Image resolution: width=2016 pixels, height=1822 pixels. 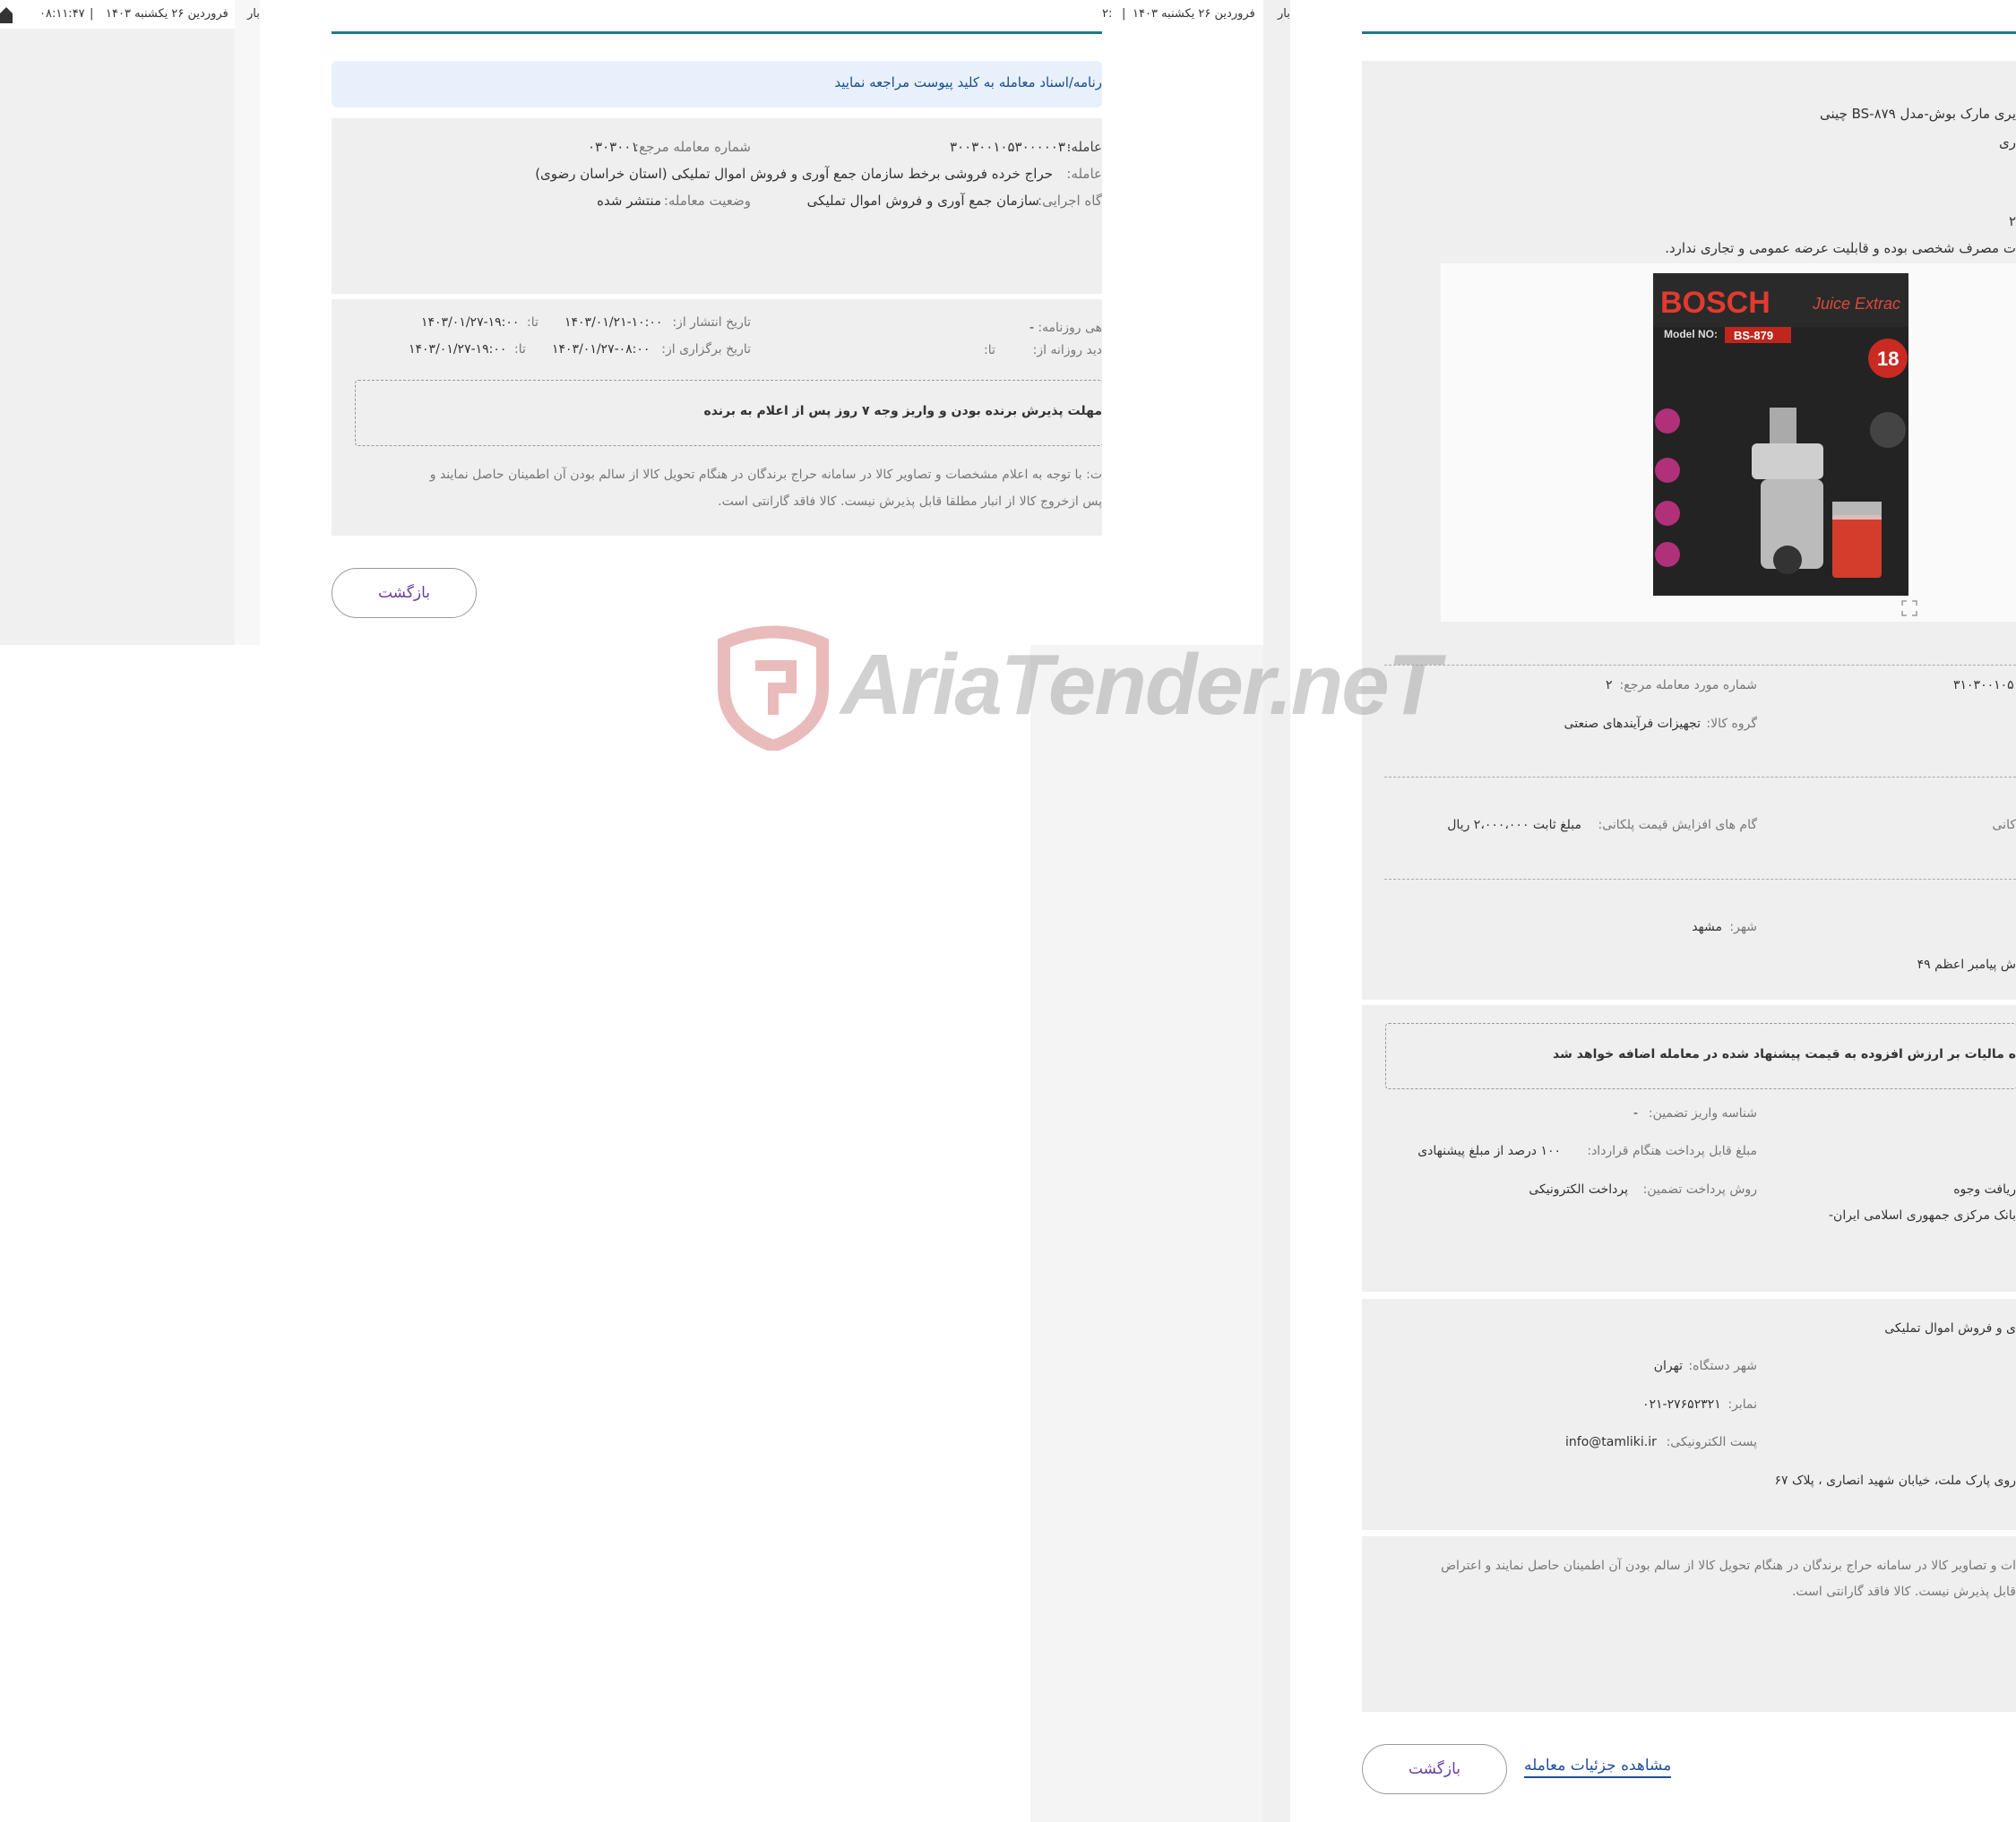 I want to click on mid-strip-edge, so click(x=1277, y=911).